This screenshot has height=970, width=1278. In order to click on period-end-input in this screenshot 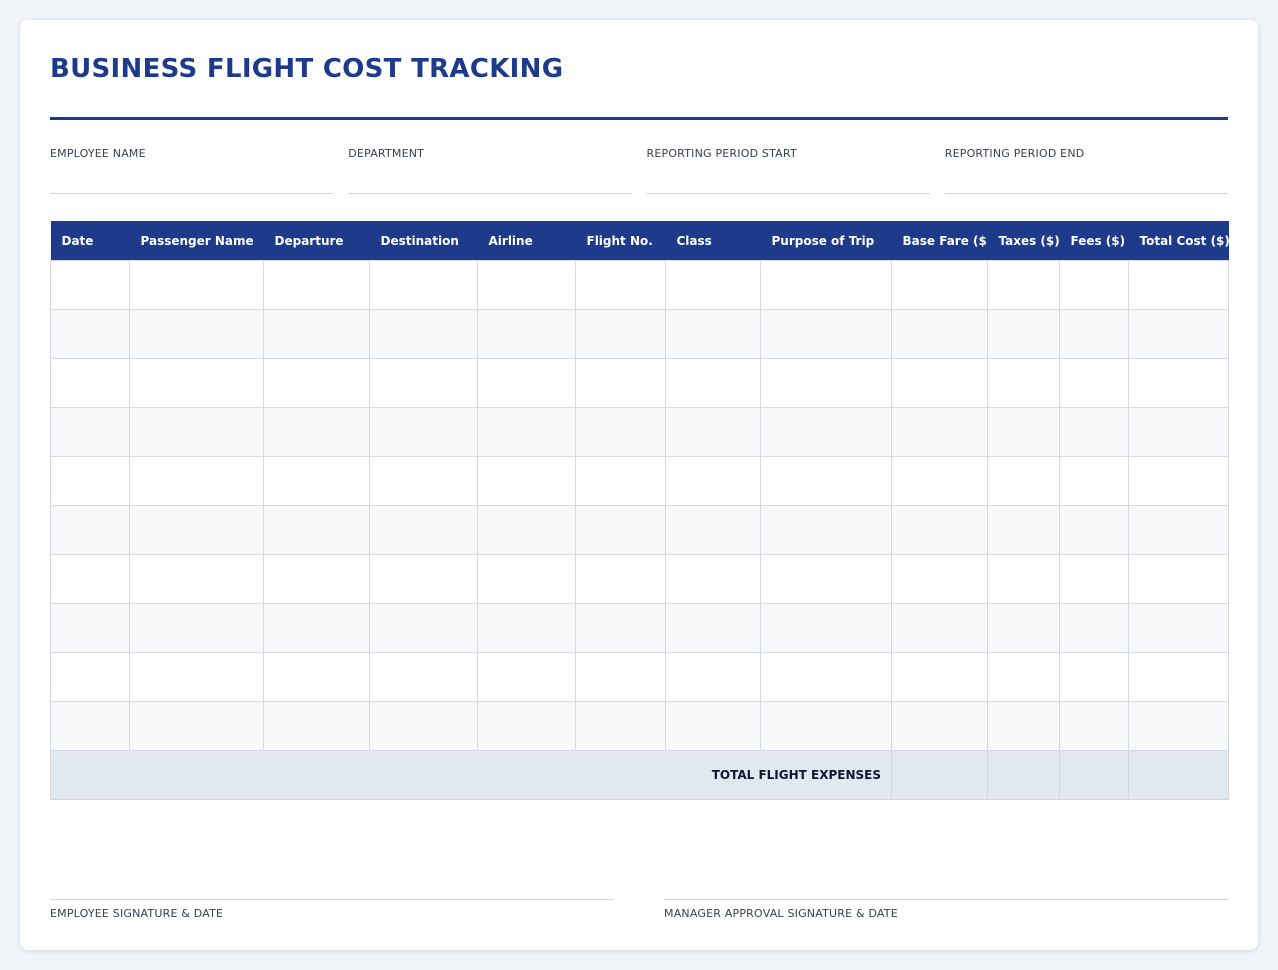, I will do `click(1086, 184)`.